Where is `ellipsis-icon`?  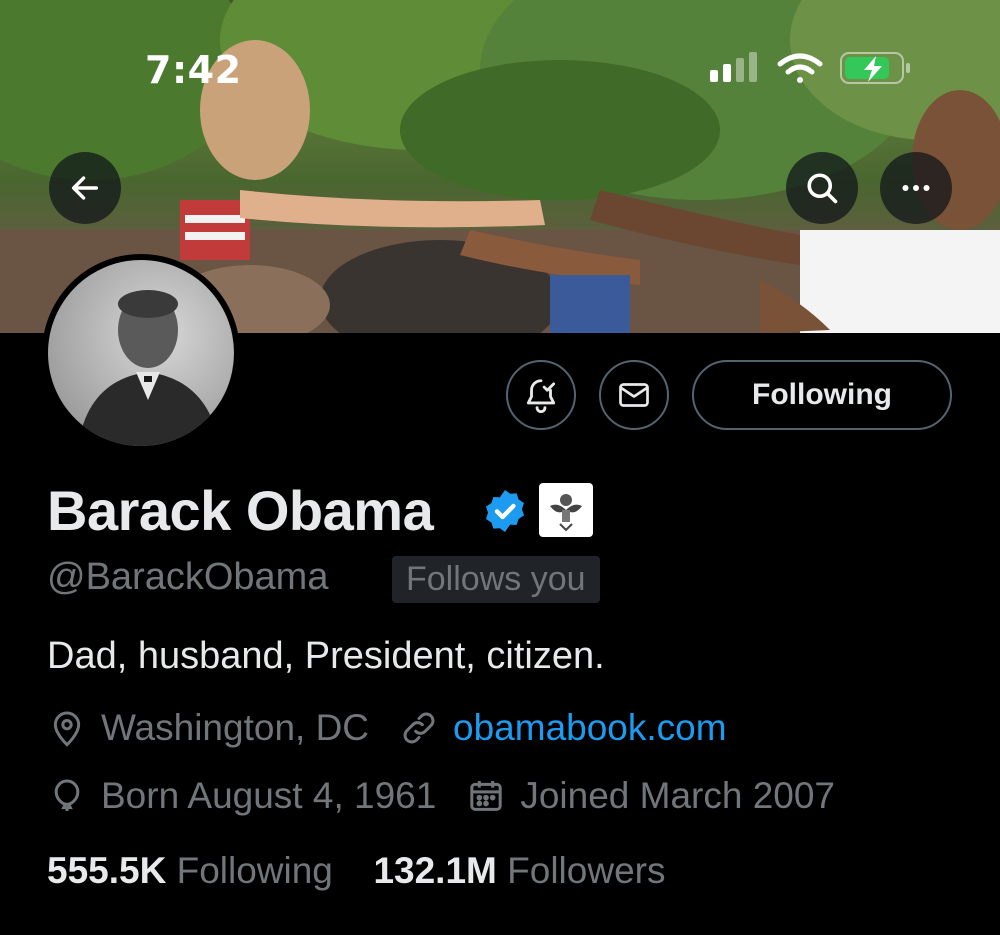
ellipsis-icon is located at coordinates (916, 188).